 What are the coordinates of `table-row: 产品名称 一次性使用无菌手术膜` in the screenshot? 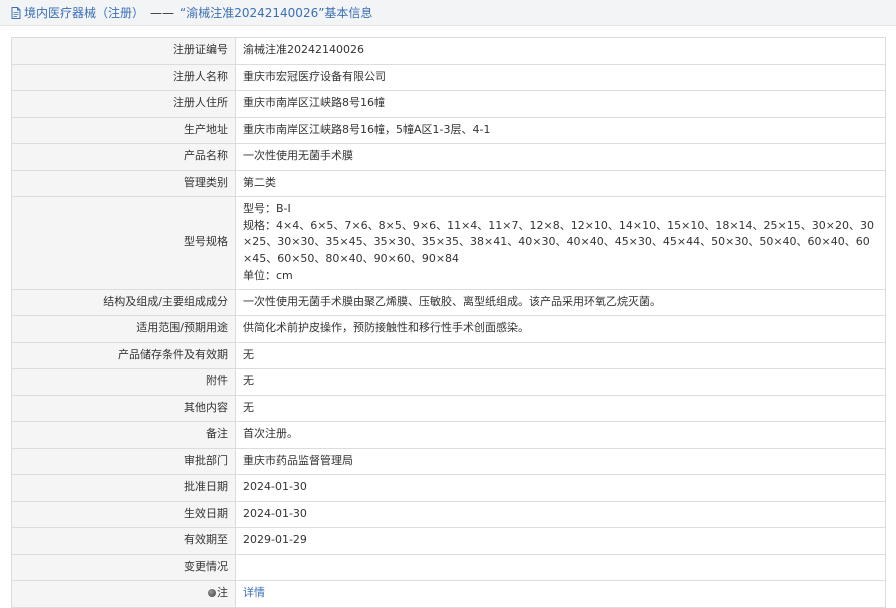 It's located at (448, 157).